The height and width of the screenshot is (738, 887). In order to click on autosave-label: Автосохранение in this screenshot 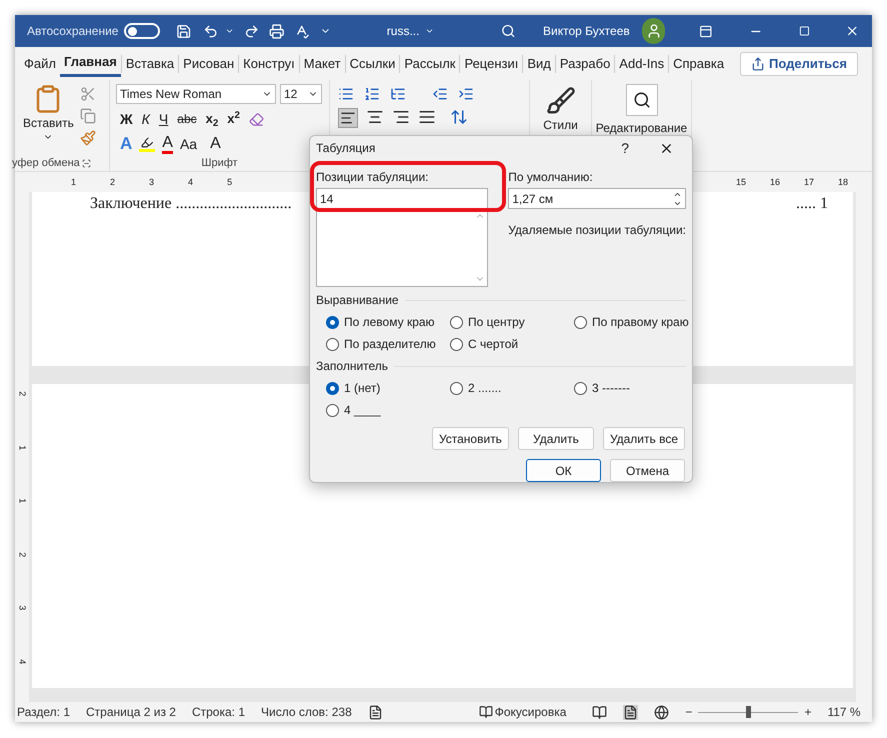, I will do `click(72, 31)`.